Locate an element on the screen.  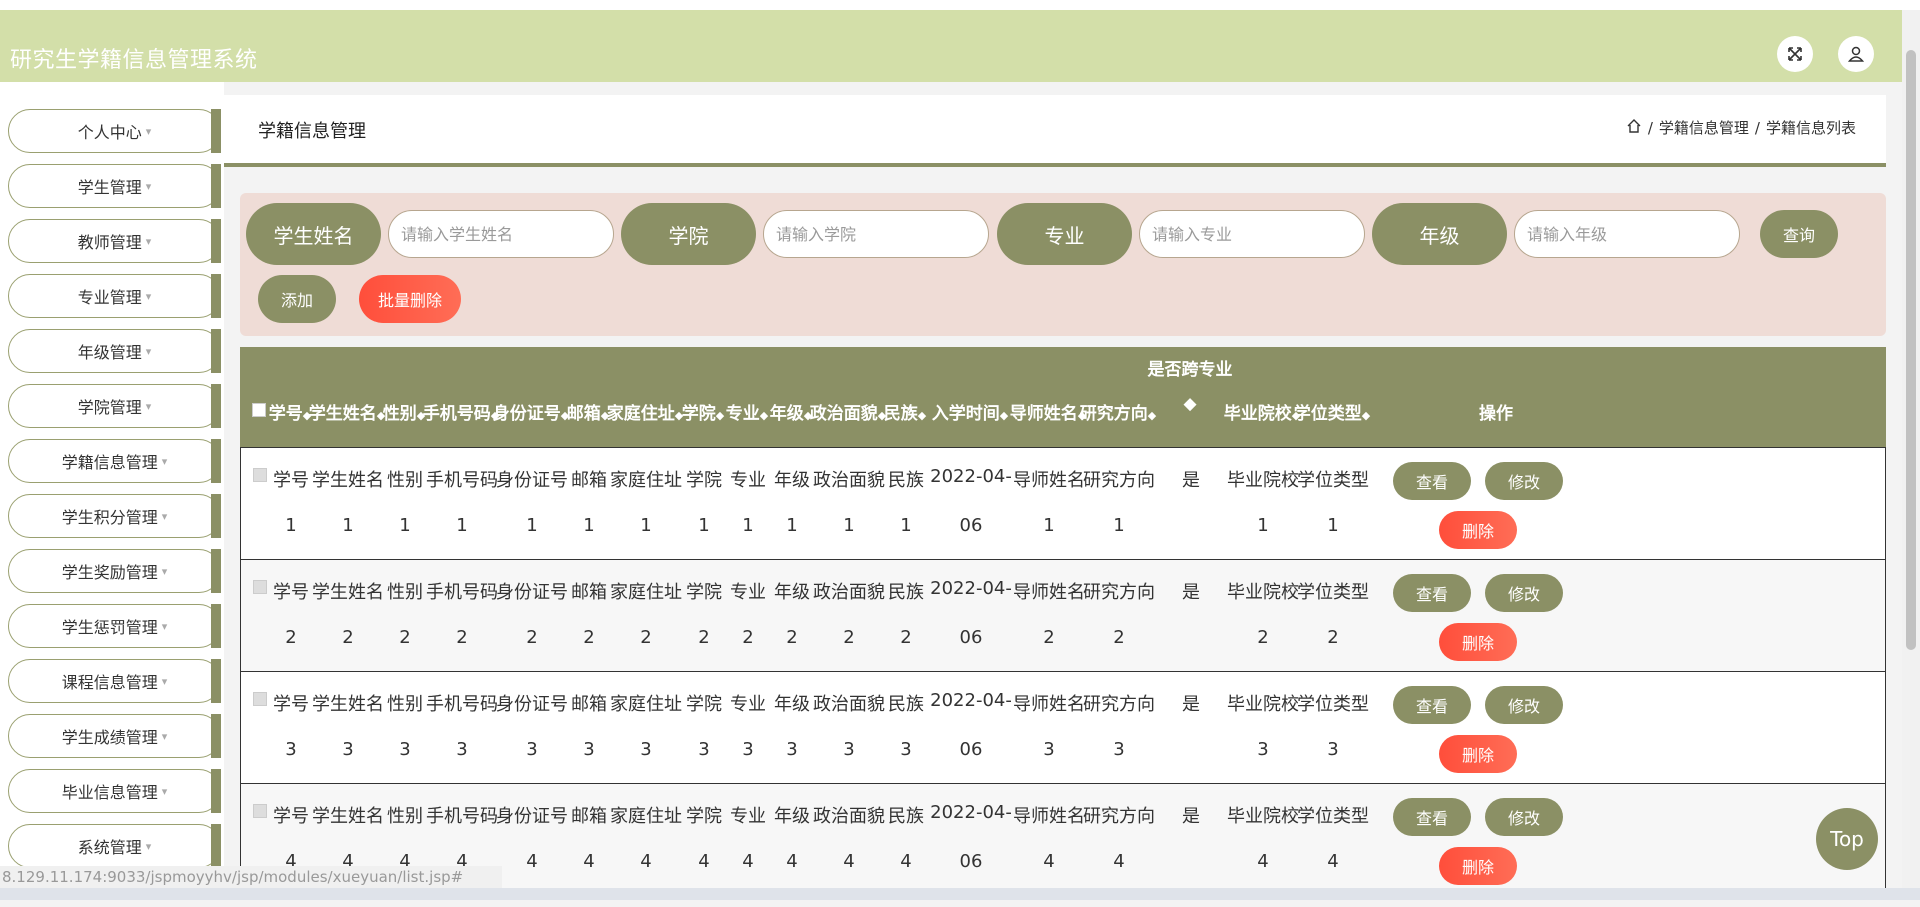
column-header: 导师姓名◆ is located at coordinates (1048, 411).